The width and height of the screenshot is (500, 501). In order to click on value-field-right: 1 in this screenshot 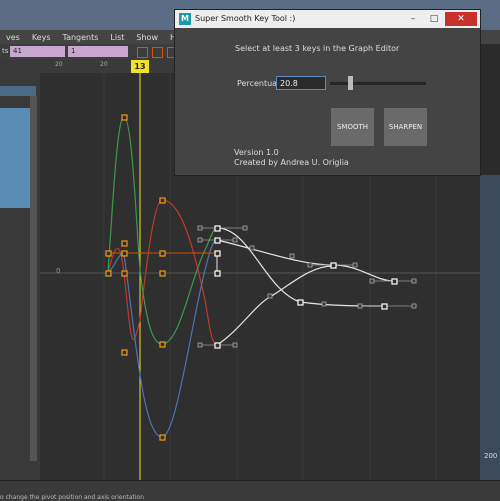, I will do `click(98, 51)`.